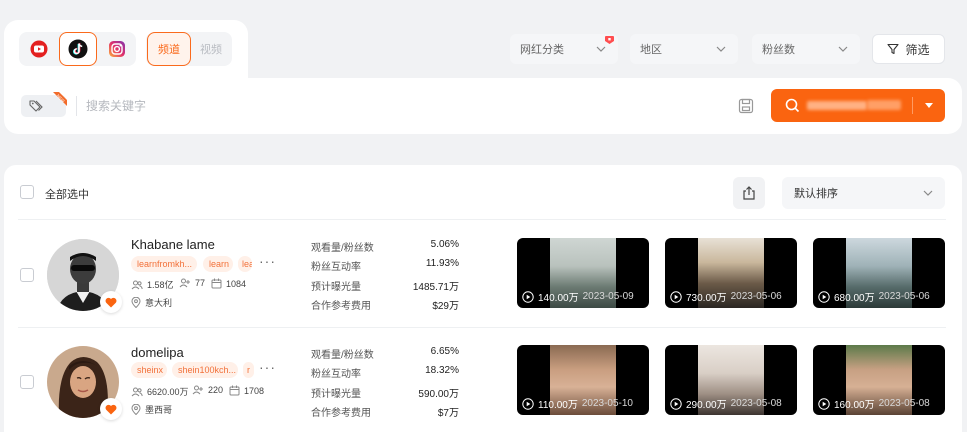 The height and width of the screenshot is (432, 967). I want to click on influencer-name: Khabane lame, so click(173, 244).